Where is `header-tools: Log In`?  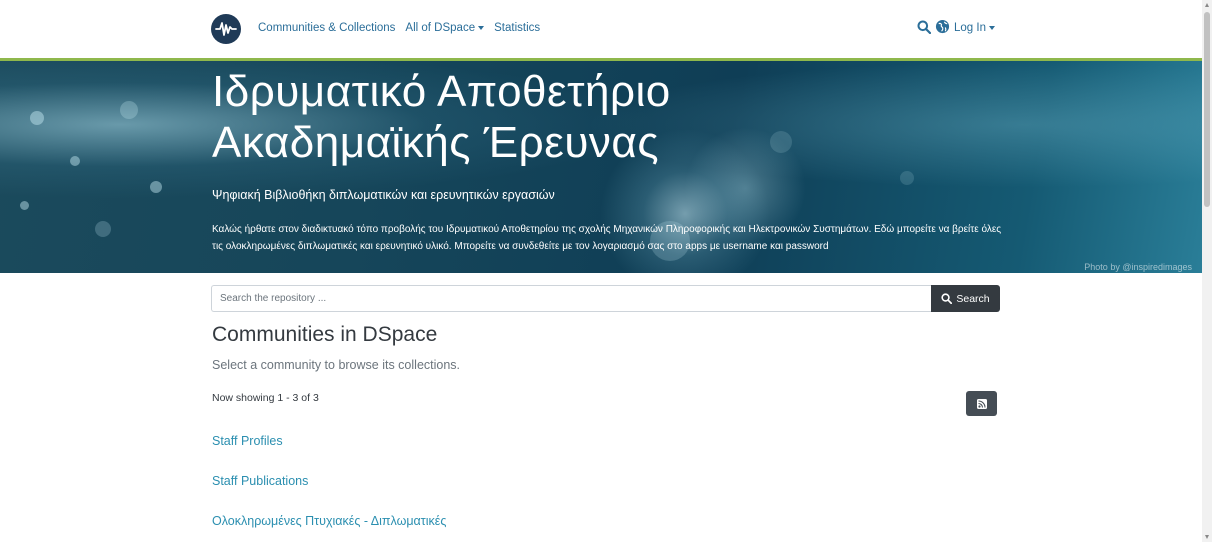
header-tools: Log In is located at coordinates (956, 28).